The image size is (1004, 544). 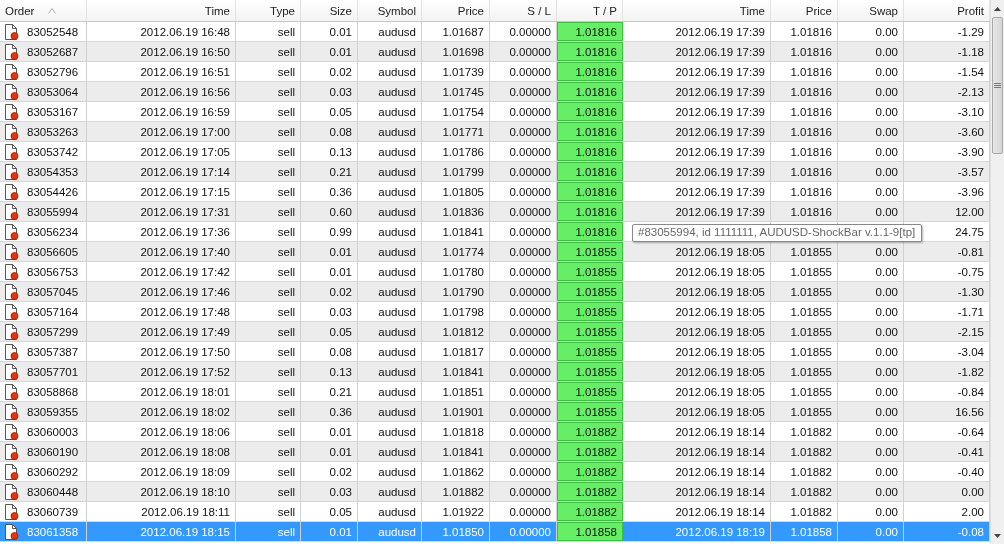 I want to click on order-row: 83057701 2012.06.19 17:52 sell 0.13 audusd 1.01841 0.00000 1.01855 2012.06.19 18:05 1.01855 0.00 -1.82, so click(x=495, y=372).